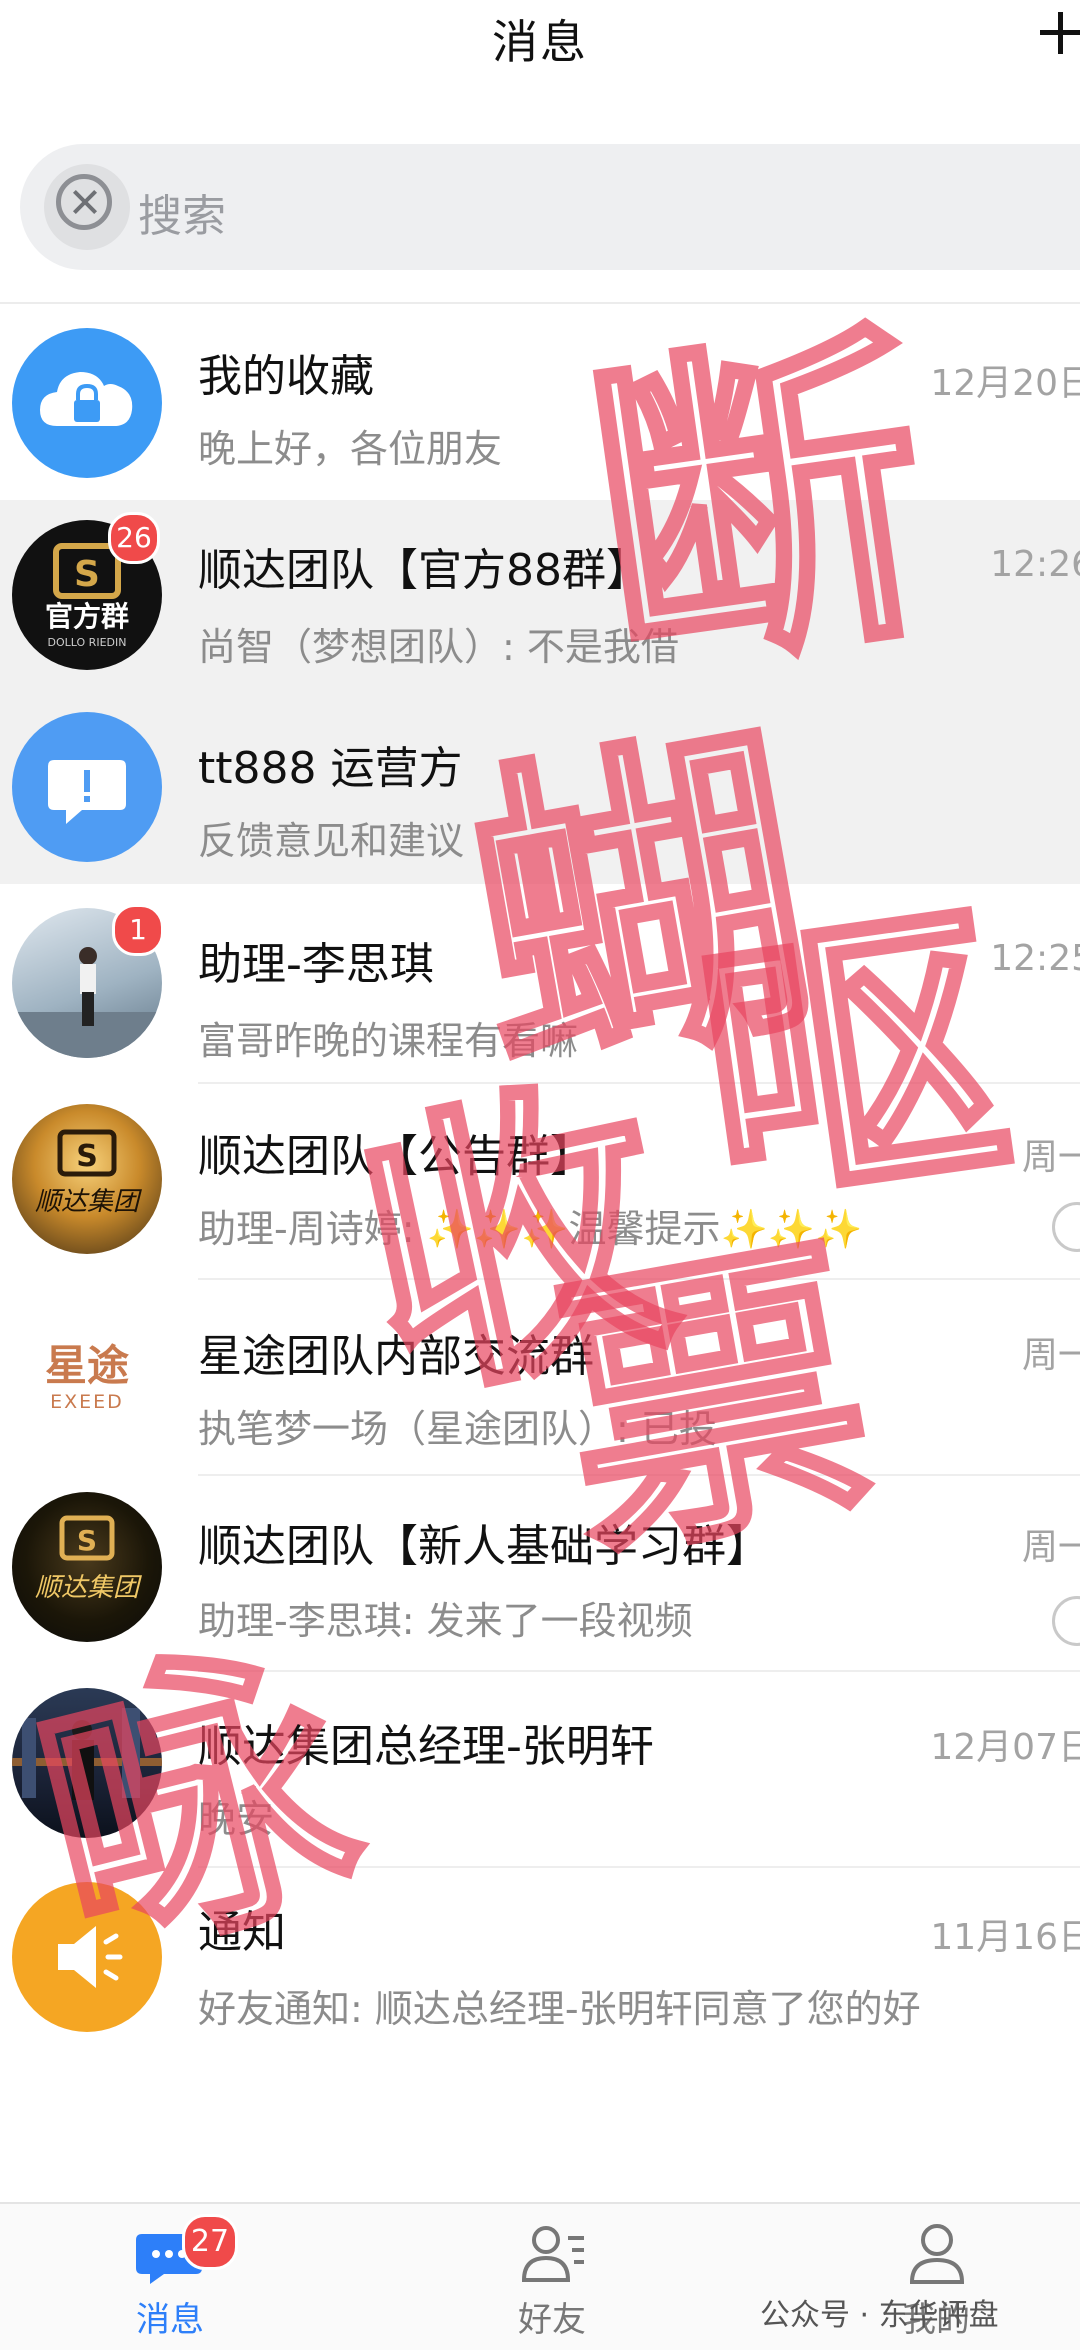  Describe the element at coordinates (87, 1763) in the screenshot. I see `avatar` at that location.